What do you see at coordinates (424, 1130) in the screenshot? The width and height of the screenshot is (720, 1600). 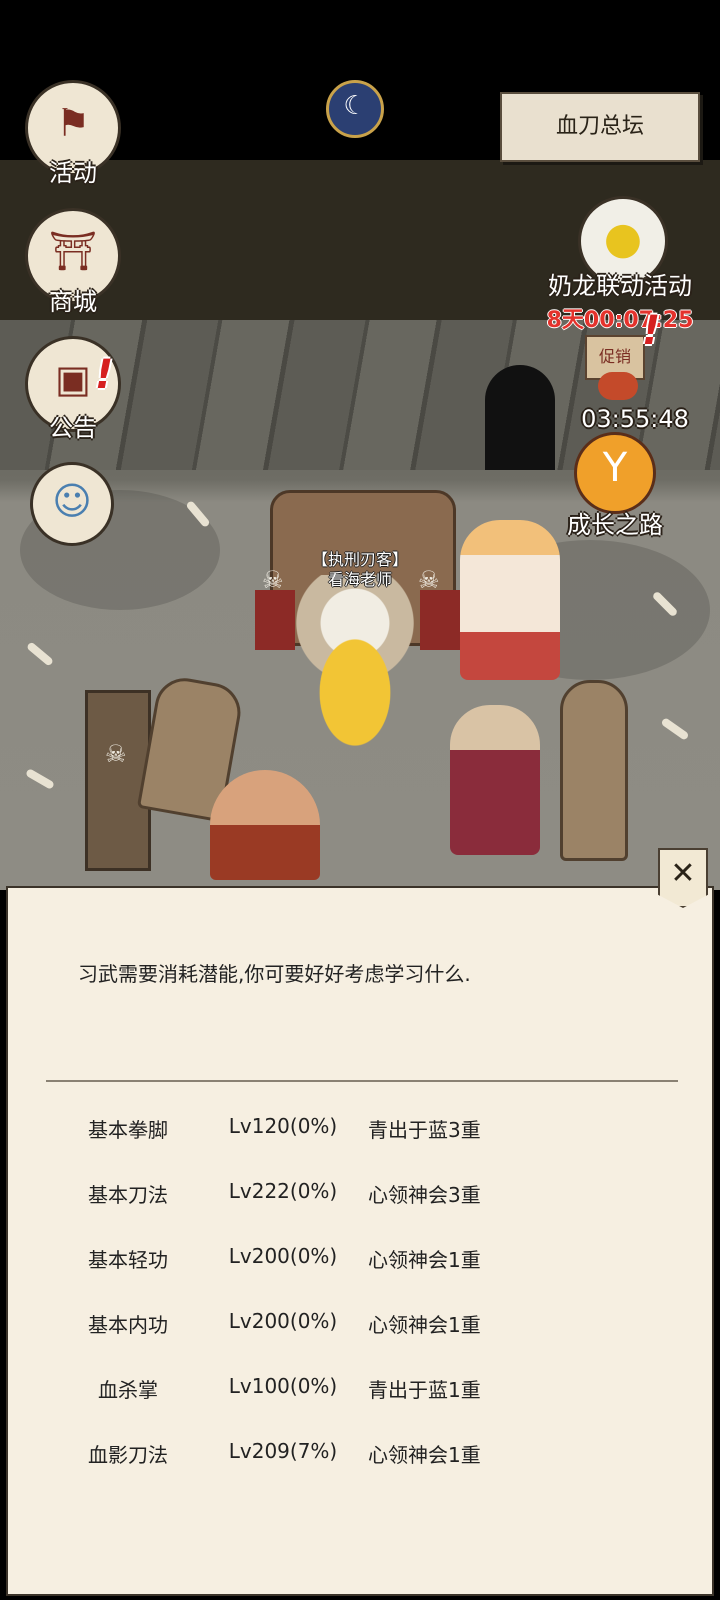 I see `skill-rank: 青出于蓝3重` at bounding box center [424, 1130].